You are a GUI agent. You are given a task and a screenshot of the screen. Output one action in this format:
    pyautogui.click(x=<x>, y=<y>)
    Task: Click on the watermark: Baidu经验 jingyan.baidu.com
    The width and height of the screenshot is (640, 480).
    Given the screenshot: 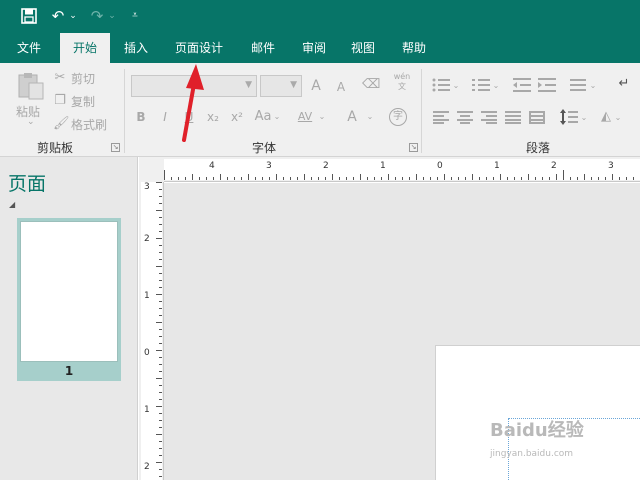 What is the action you would take?
    pyautogui.click(x=565, y=442)
    